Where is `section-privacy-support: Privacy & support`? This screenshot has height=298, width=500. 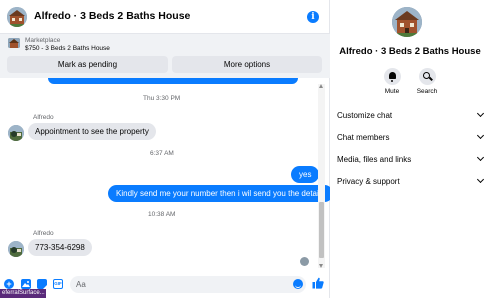 section-privacy-support: Privacy & support is located at coordinates (412, 181).